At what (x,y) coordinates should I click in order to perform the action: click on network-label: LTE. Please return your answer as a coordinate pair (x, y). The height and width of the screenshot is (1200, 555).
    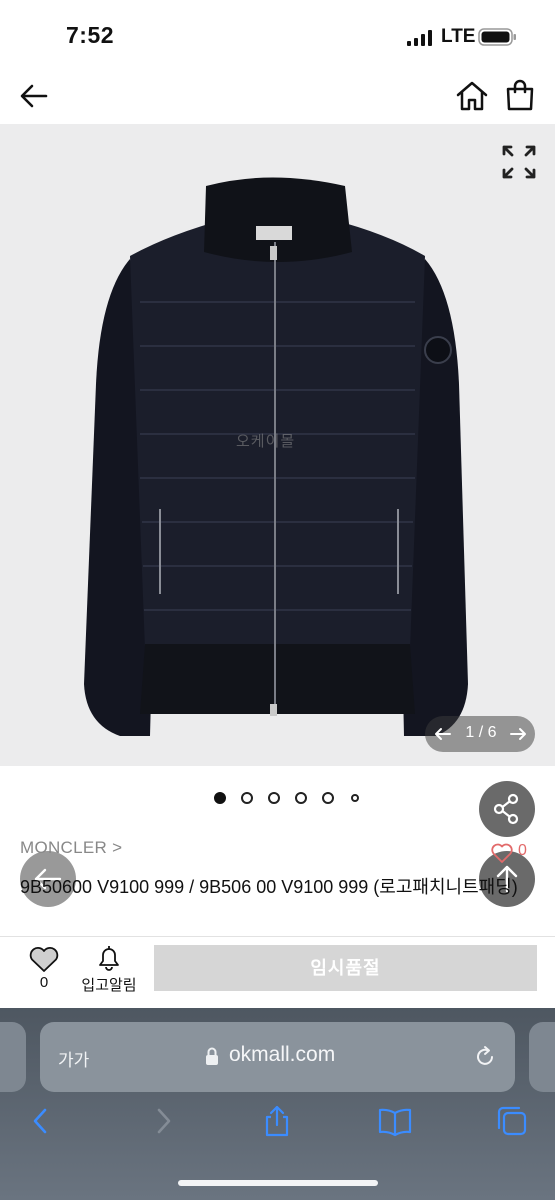
    Looking at the image, I should click on (458, 36).